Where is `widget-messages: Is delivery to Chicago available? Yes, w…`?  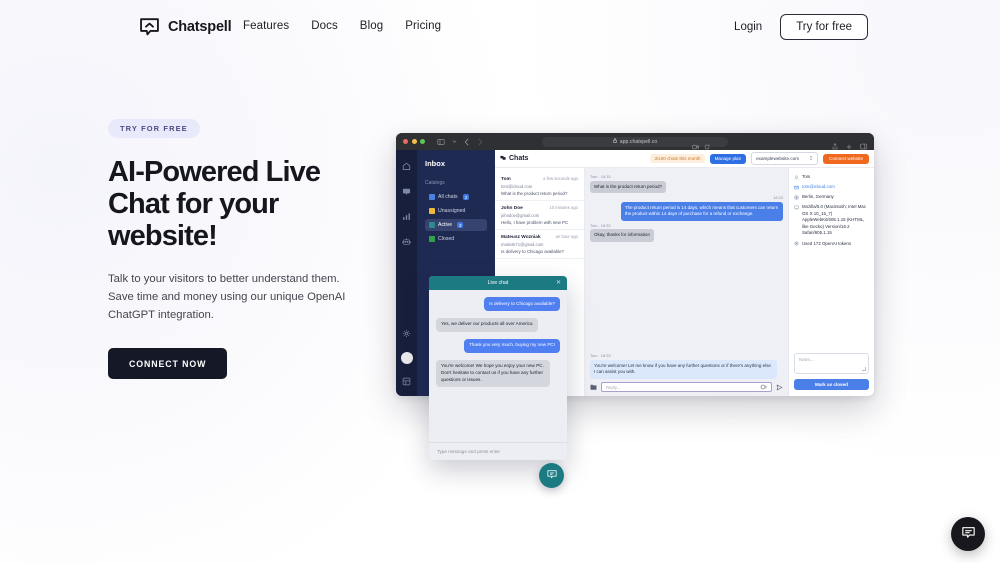
widget-messages: Is delivery to Chicago available? Yes, w… is located at coordinates (498, 366).